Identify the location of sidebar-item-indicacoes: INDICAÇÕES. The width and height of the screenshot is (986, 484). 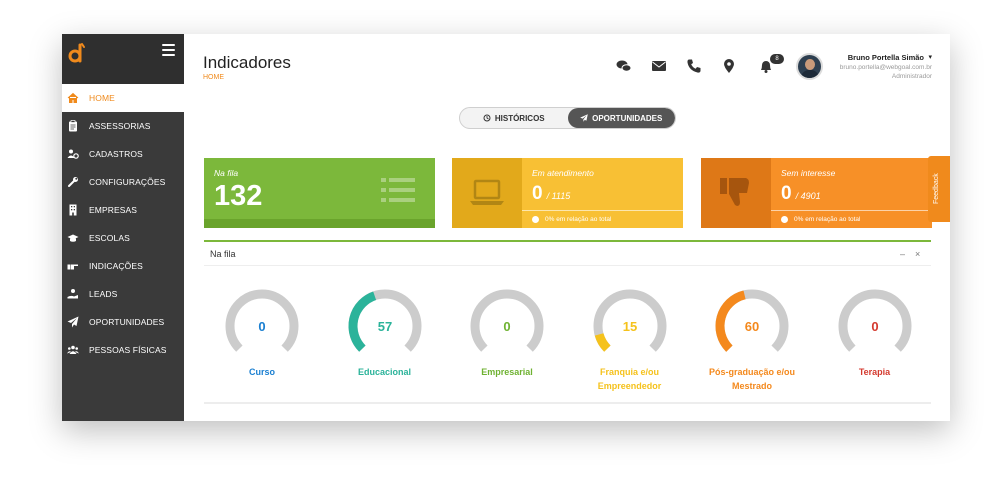
(123, 266).